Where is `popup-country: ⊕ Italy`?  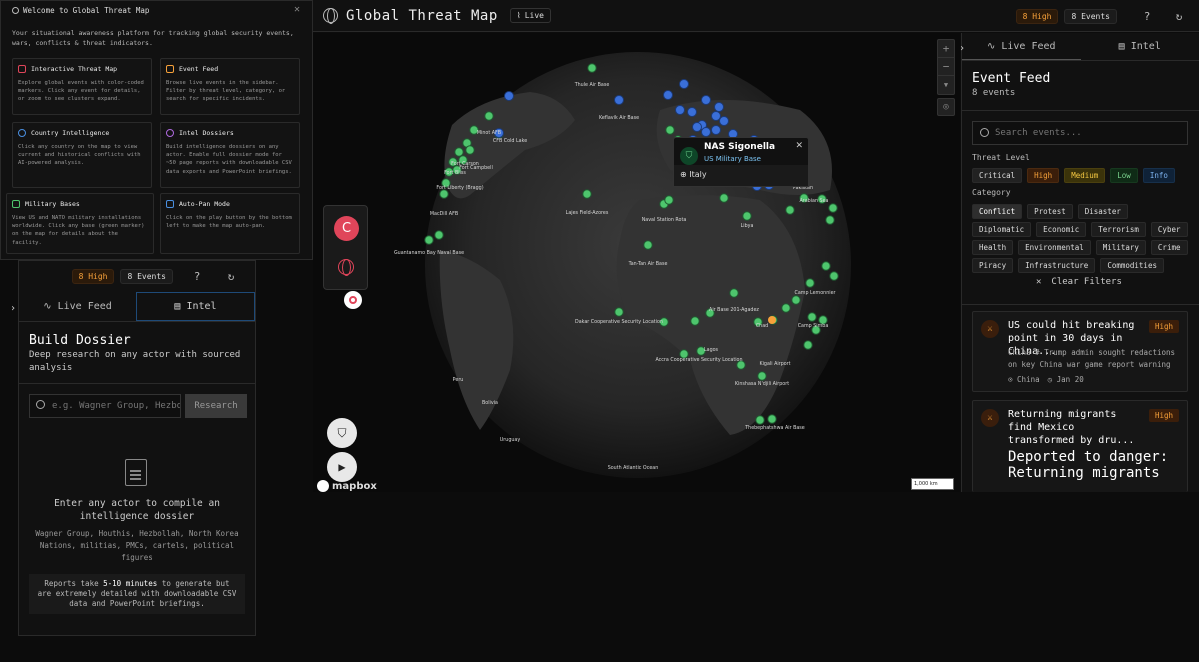
popup-country: ⊕ Italy is located at coordinates (741, 176).